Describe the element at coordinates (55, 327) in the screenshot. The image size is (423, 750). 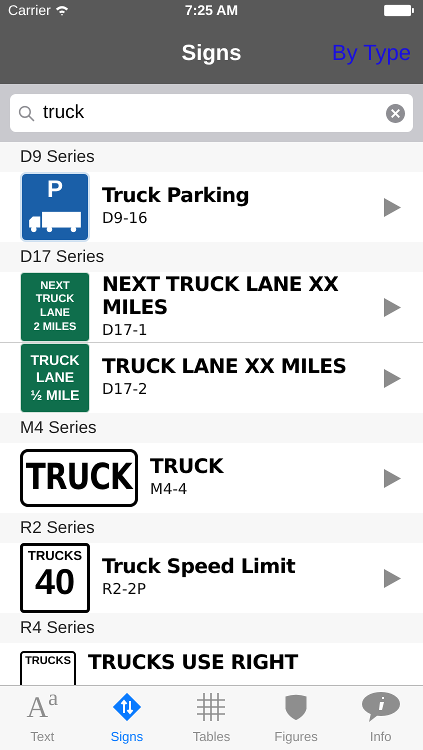
I see `sign-text: 2 MILES` at that location.